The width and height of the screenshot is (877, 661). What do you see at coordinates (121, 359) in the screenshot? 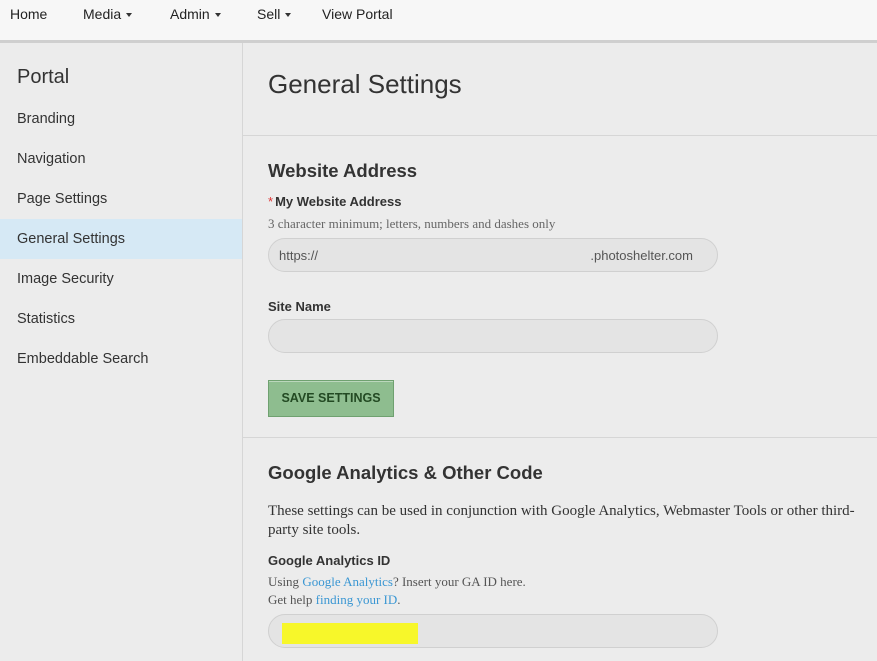
I see `sidebar-item-embeddable-search: Embeddable Search` at bounding box center [121, 359].